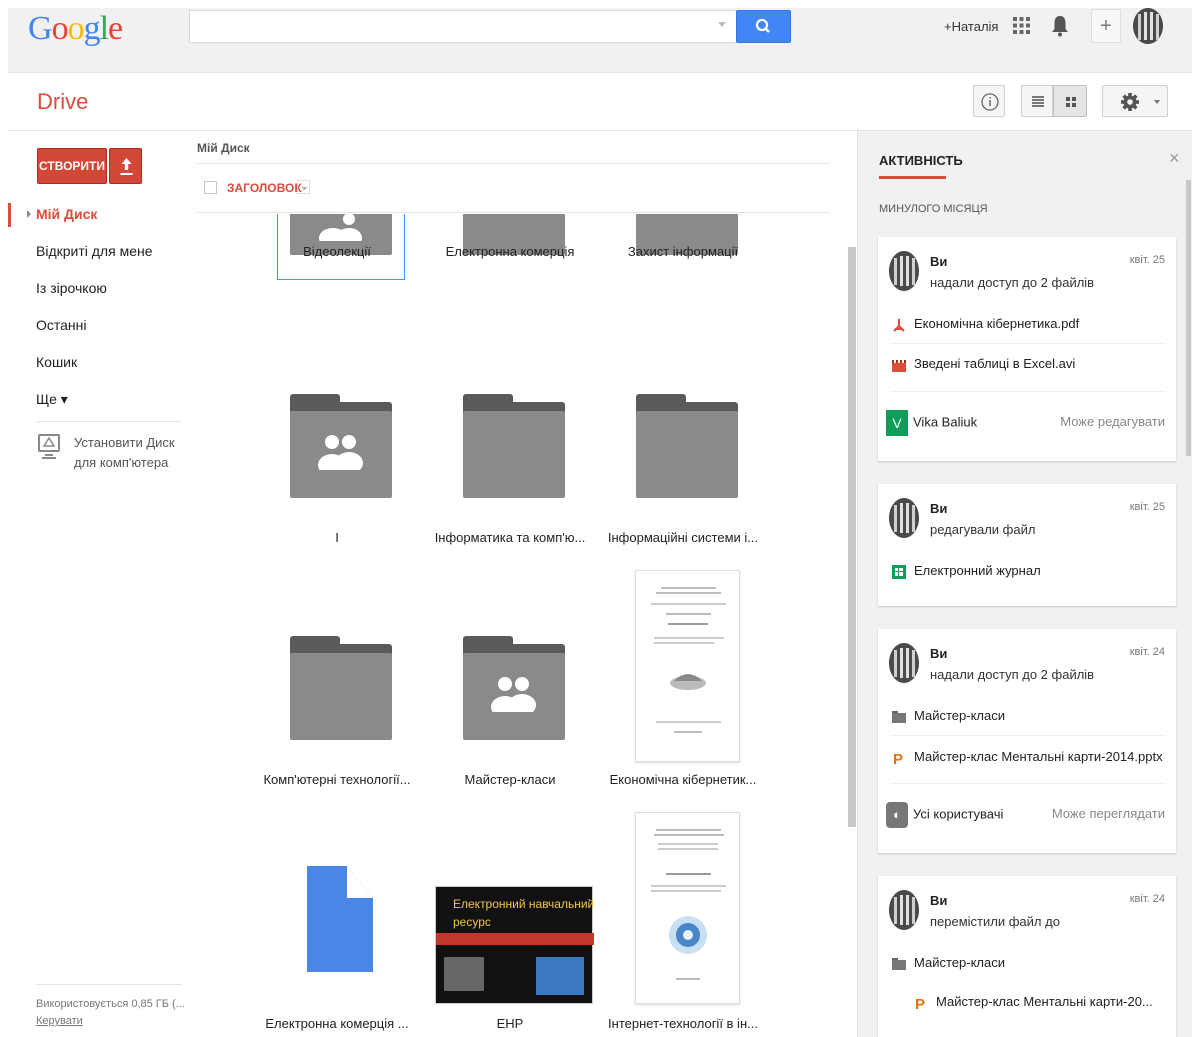 The image size is (1192, 1037). Describe the element at coordinates (56, 362) in the screenshot. I see `sidebar-item-trash: Кошик` at that location.